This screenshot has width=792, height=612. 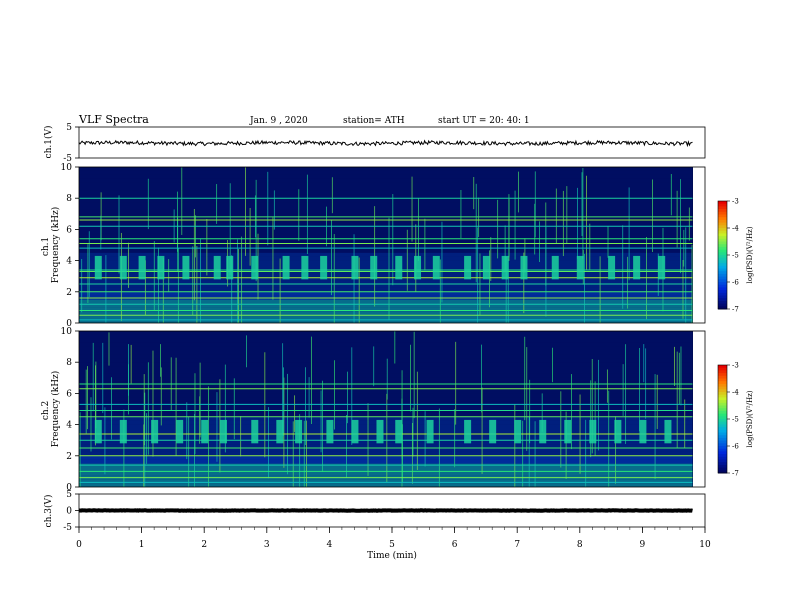 I want to click on ch3-y-axis-title: ch.3(V), so click(x=48, y=511).